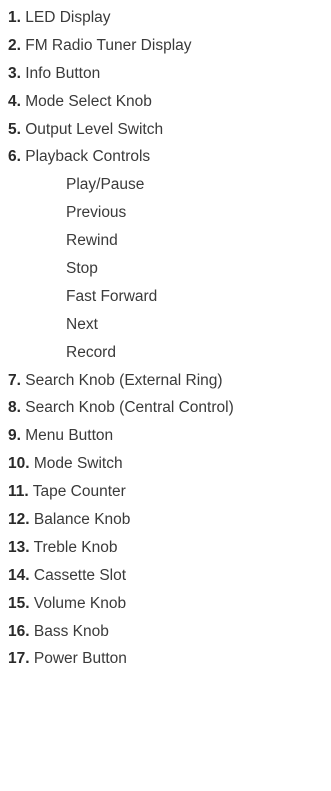 The image size is (331, 791). Describe the element at coordinates (19, 575) in the screenshot. I see `item-number: 14.` at that location.